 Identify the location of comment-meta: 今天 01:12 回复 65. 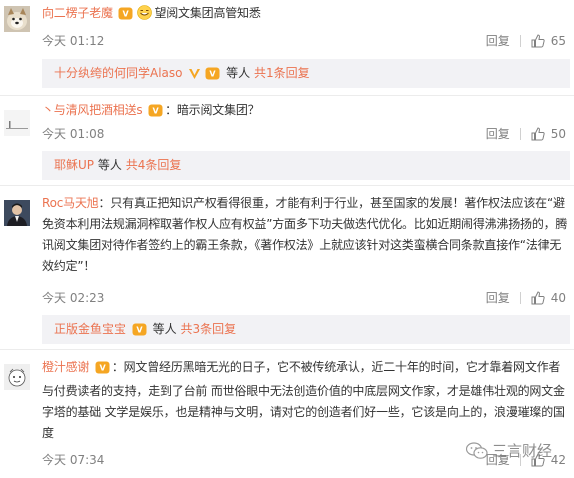
(304, 40).